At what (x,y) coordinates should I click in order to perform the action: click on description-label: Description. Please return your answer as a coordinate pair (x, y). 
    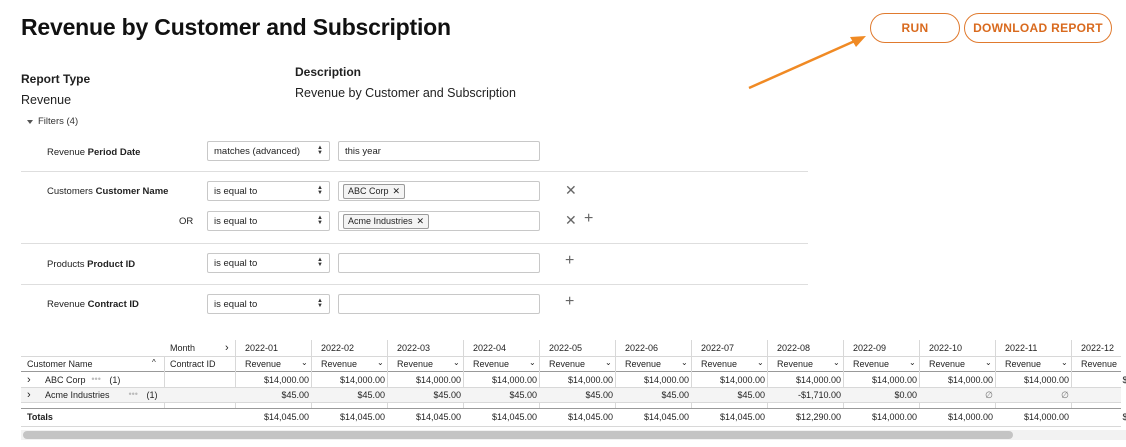
    Looking at the image, I should click on (328, 72).